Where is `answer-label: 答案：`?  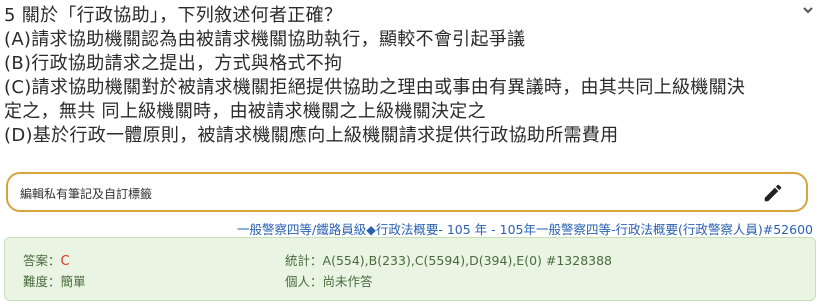
answer-label: 答案： is located at coordinates (42, 260).